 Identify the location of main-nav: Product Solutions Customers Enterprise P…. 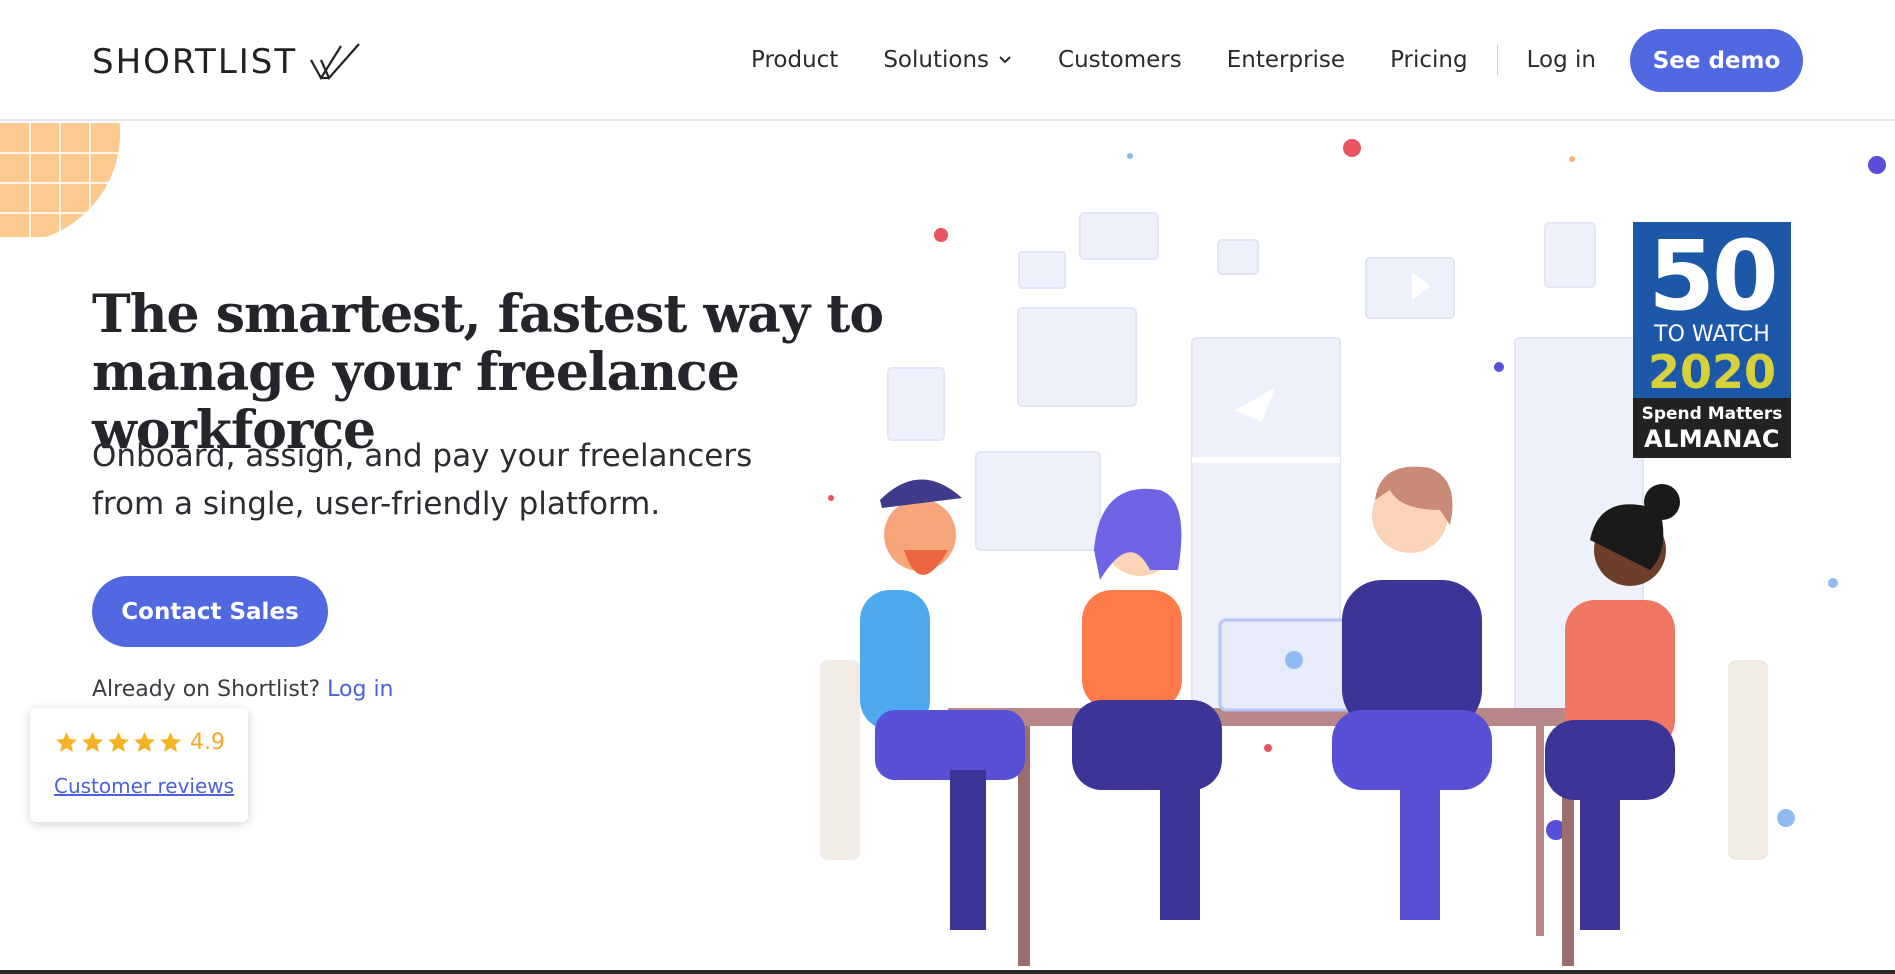
(1196, 60).